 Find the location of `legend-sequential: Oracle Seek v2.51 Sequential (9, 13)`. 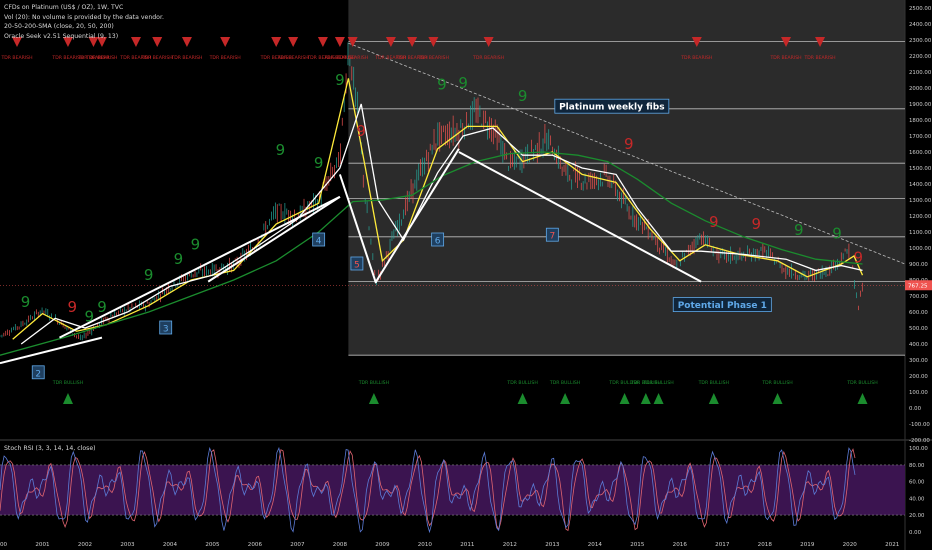

legend-sequential: Oracle Seek v2.51 Sequential (9, 13) is located at coordinates (84, 37).